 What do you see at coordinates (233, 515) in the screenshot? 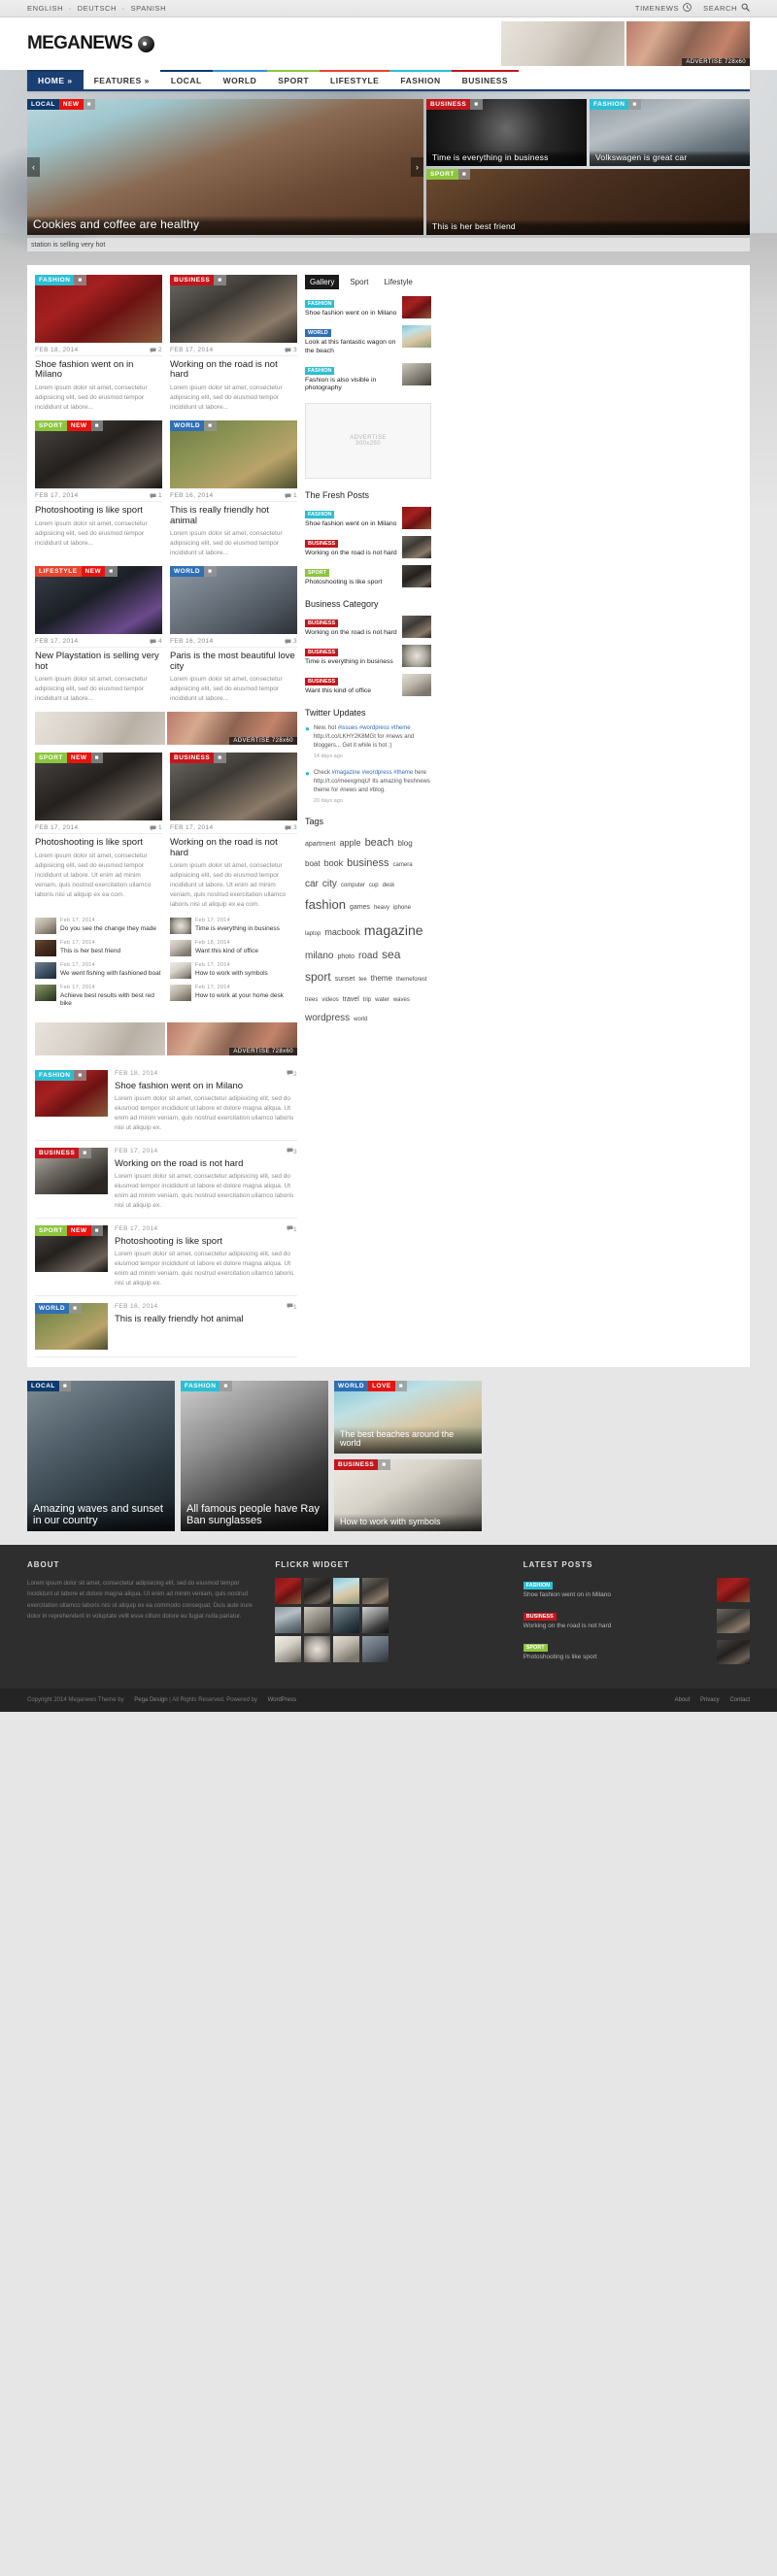
I see `post-title: This is really friendly hot animal` at bounding box center [233, 515].